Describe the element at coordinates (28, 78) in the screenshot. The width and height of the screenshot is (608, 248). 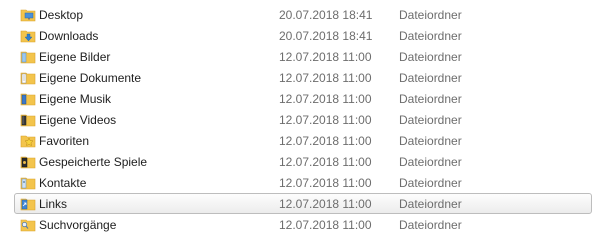
I see `folder-documents-icon` at that location.